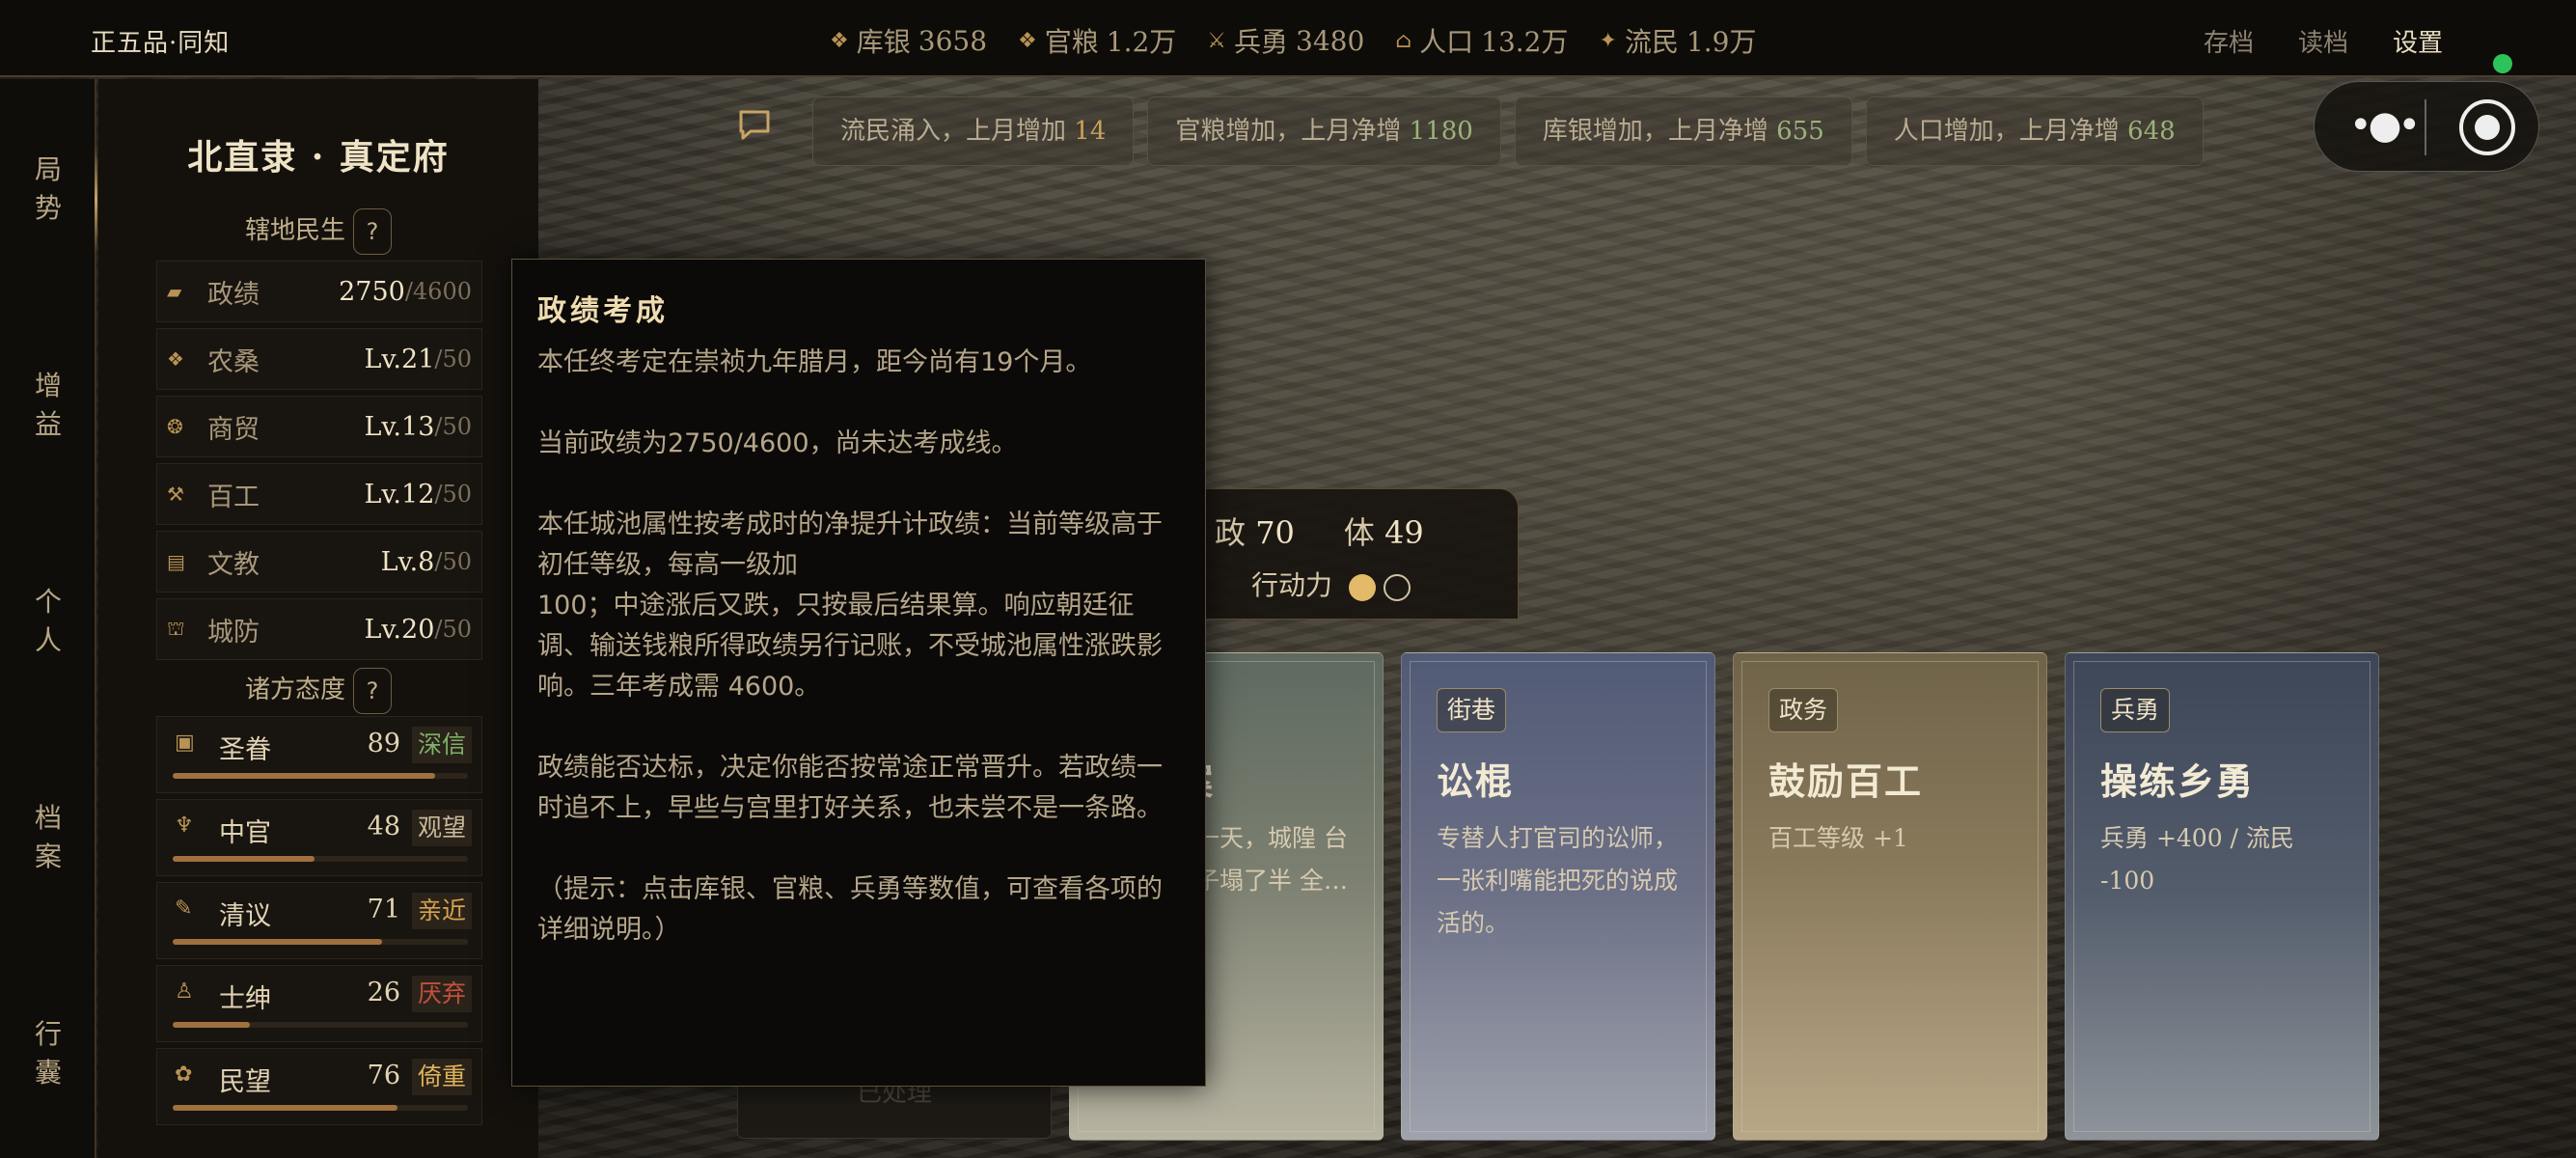  Describe the element at coordinates (319, 426) in the screenshot. I see `stat-trade: ❂ 商贸 Lv.13/50` at that location.